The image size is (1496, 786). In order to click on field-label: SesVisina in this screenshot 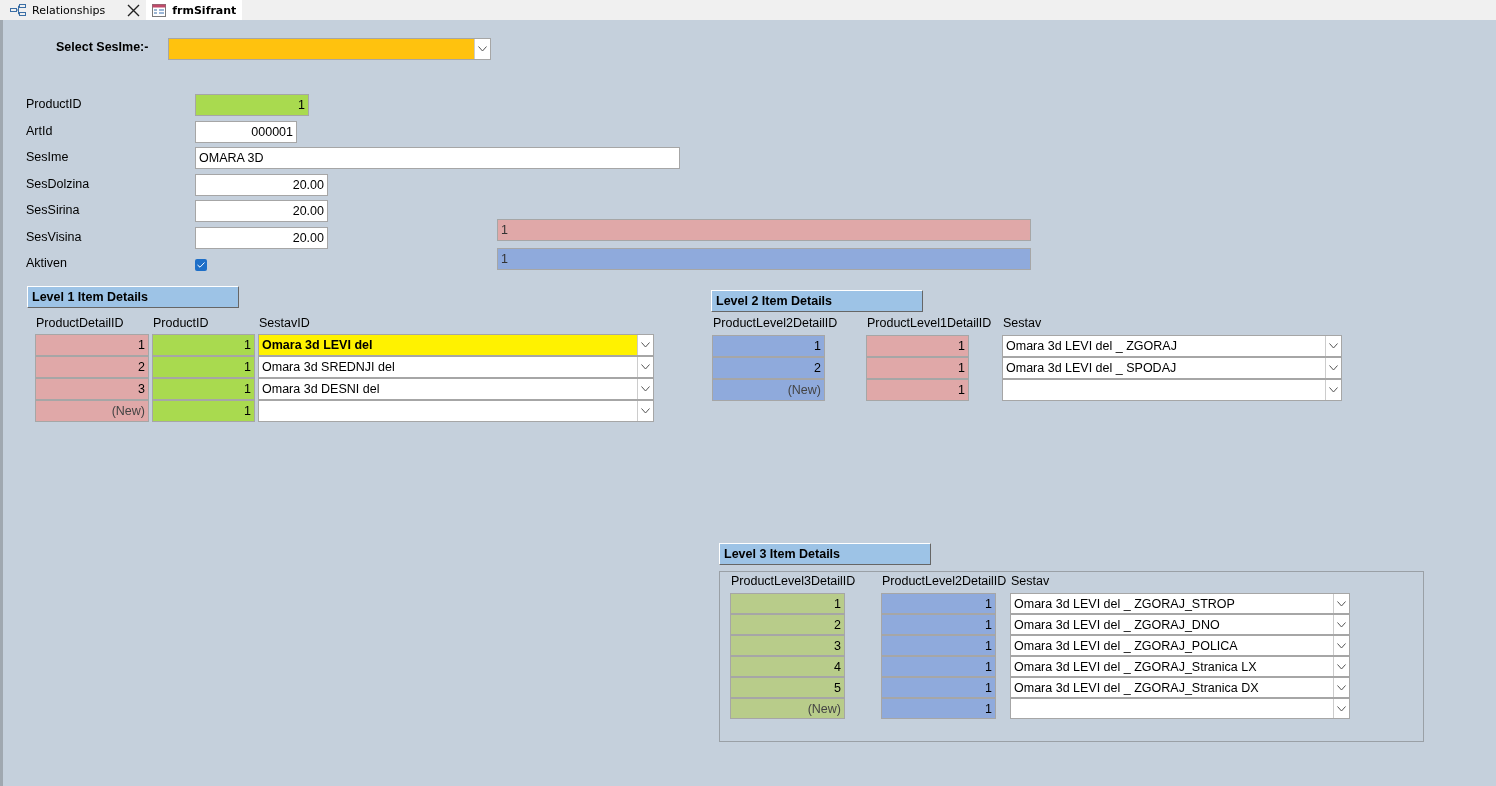, I will do `click(54, 236)`.